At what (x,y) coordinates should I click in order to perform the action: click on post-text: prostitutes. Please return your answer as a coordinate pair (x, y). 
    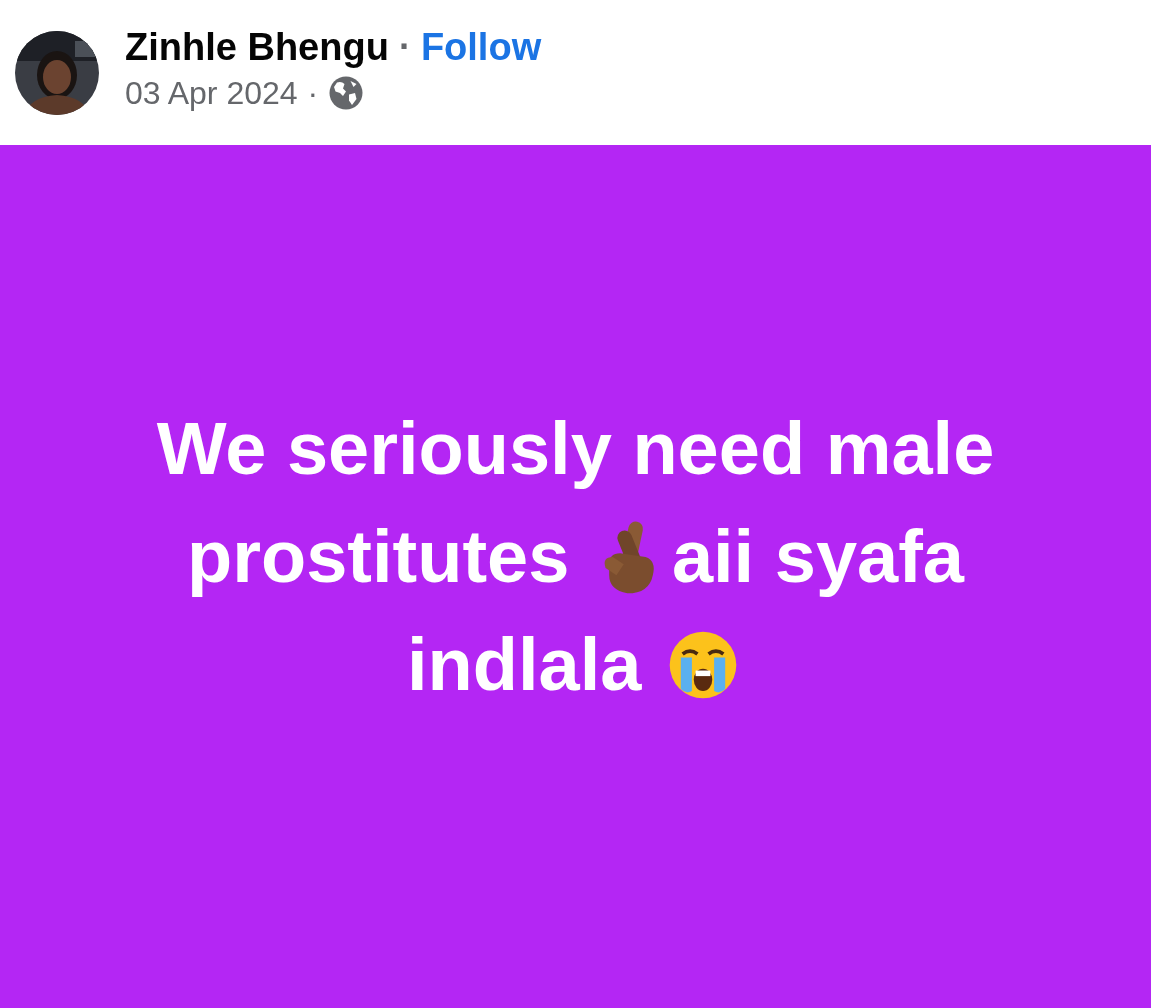
    Looking at the image, I should click on (379, 556).